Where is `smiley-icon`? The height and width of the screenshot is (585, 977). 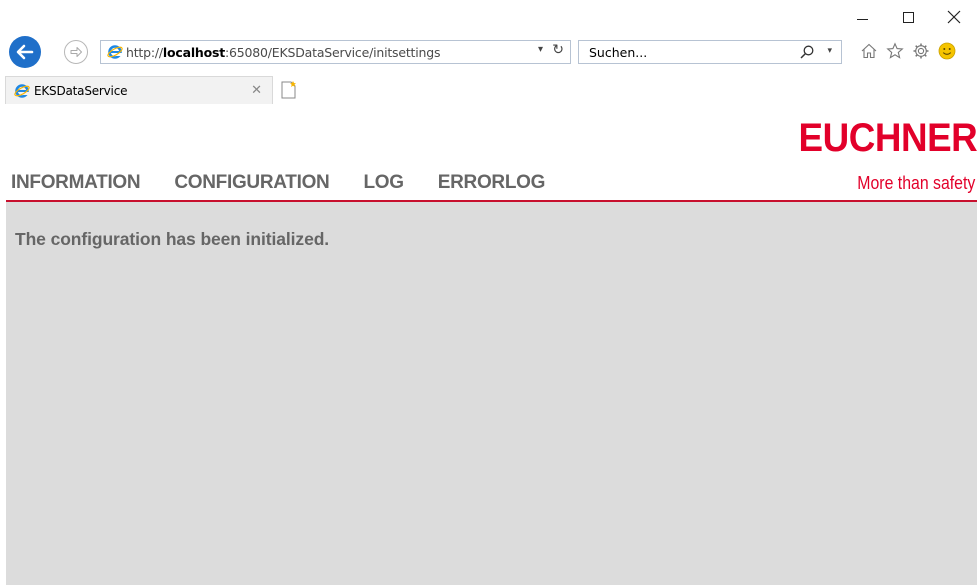
smiley-icon is located at coordinates (947, 51).